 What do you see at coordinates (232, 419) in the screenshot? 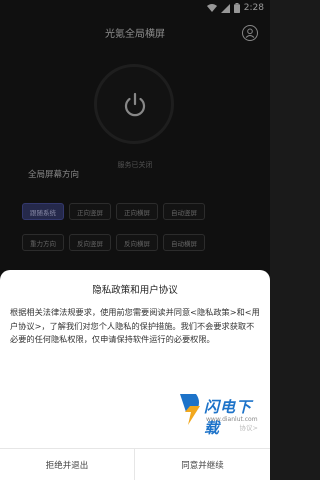
I see `watermark-url: www.dianlut.com` at bounding box center [232, 419].